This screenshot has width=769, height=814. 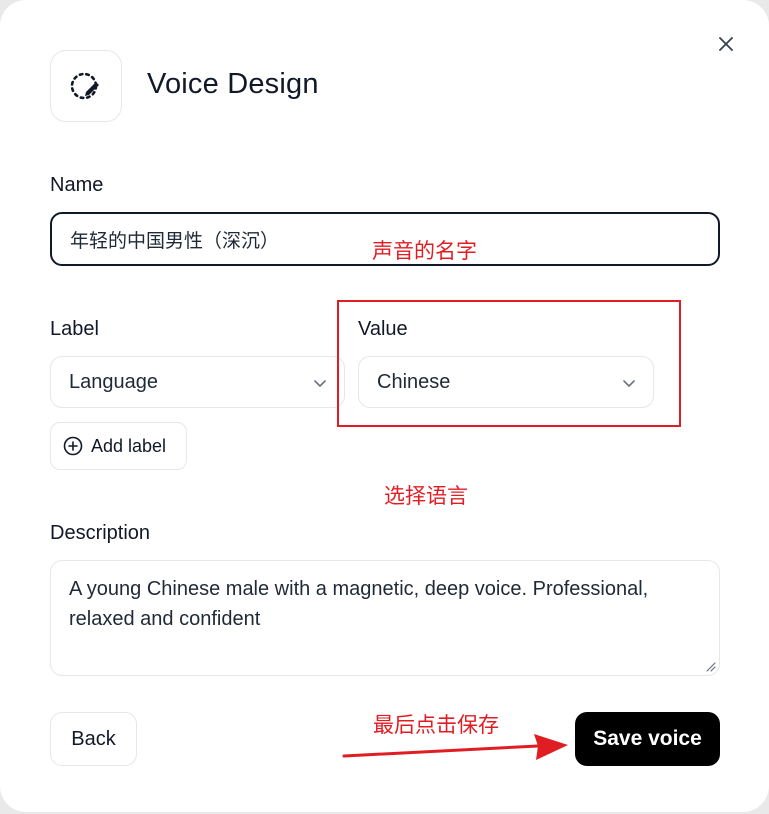 What do you see at coordinates (74, 329) in the screenshot?
I see `label-field-label: Label` at bounding box center [74, 329].